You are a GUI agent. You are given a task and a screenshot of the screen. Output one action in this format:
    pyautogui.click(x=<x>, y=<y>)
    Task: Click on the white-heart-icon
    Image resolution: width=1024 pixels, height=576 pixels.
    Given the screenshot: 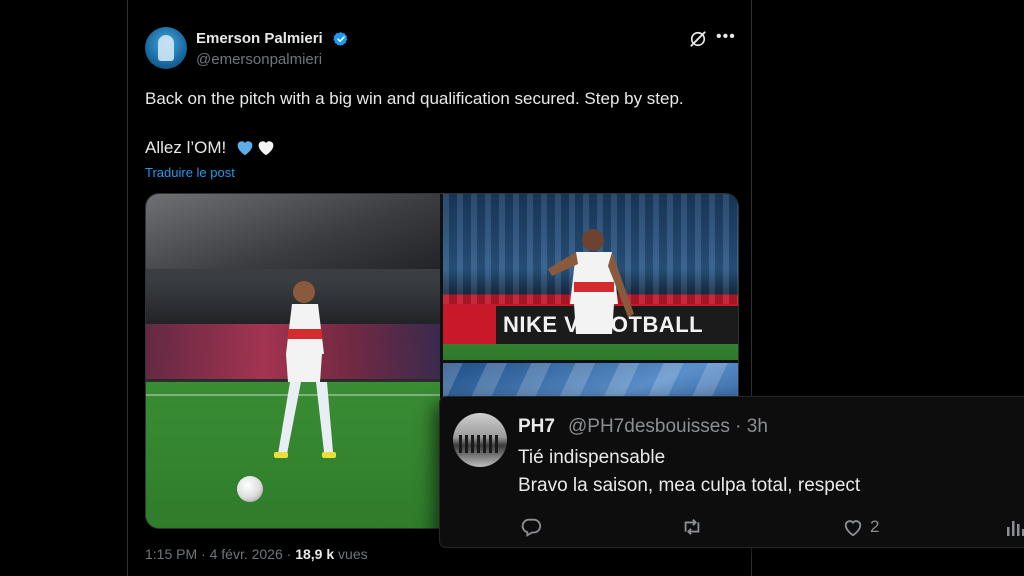 What is the action you would take?
    pyautogui.click(x=266, y=148)
    